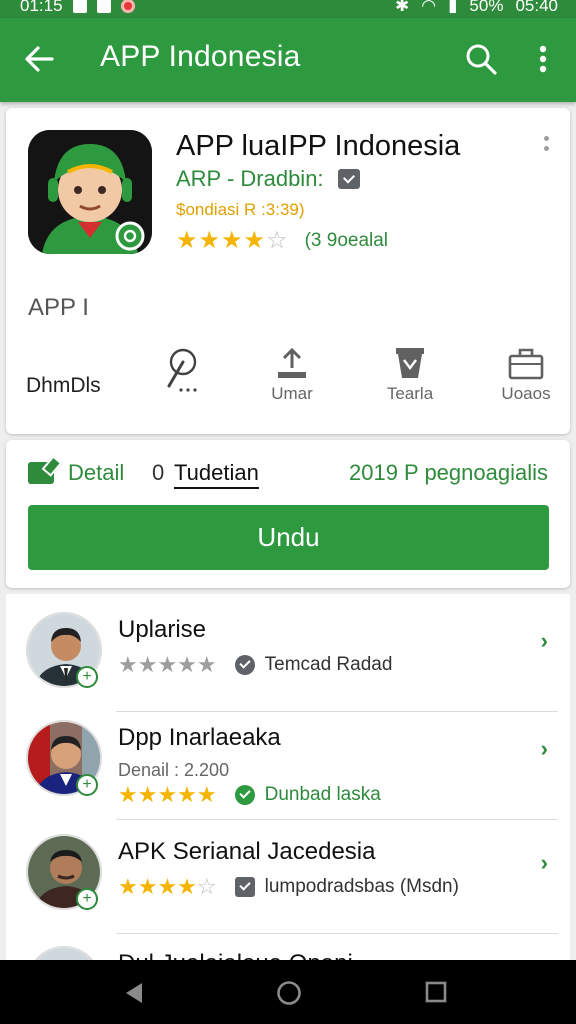 Image resolution: width=576 pixels, height=1024 pixels. What do you see at coordinates (526, 364) in the screenshot?
I see `briefcase-icon` at bounding box center [526, 364].